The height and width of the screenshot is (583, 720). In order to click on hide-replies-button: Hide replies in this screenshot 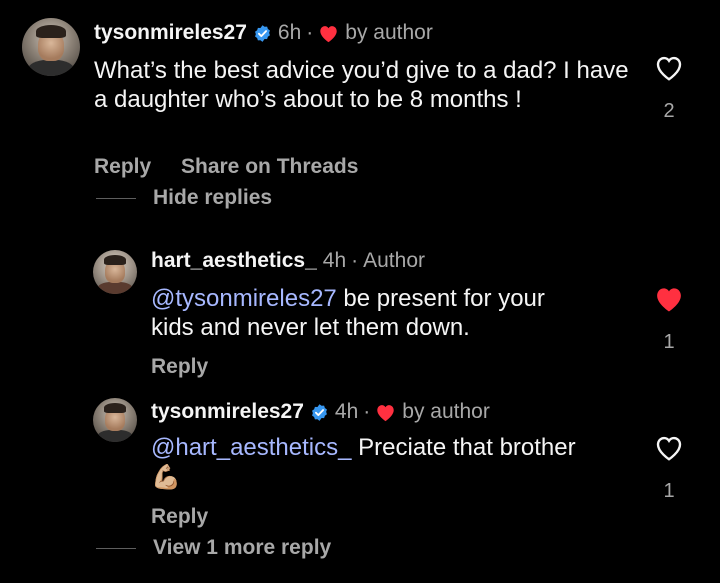, I will do `click(212, 198)`.